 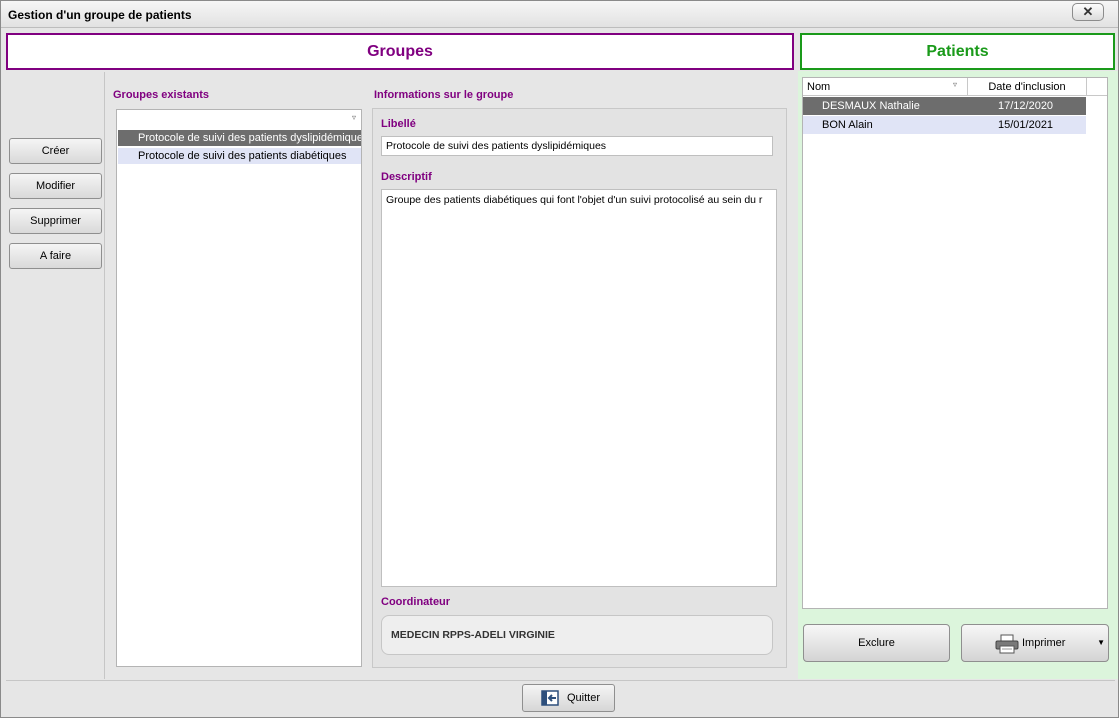 I want to click on actions-sidebar: Créer Modifier Supprimer A faire, so click(x=55, y=375).